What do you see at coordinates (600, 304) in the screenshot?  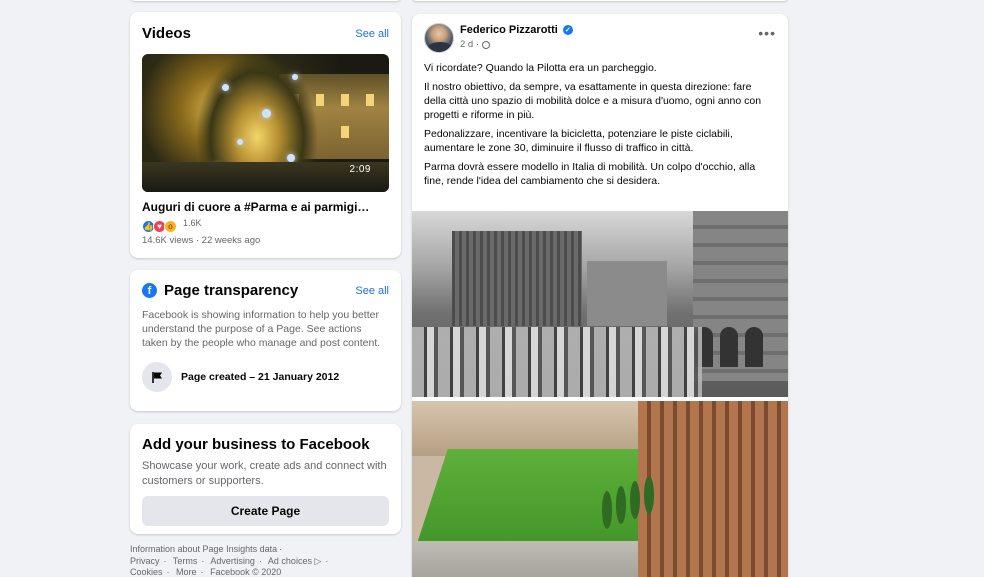 I see `post-photo-old-parking` at bounding box center [600, 304].